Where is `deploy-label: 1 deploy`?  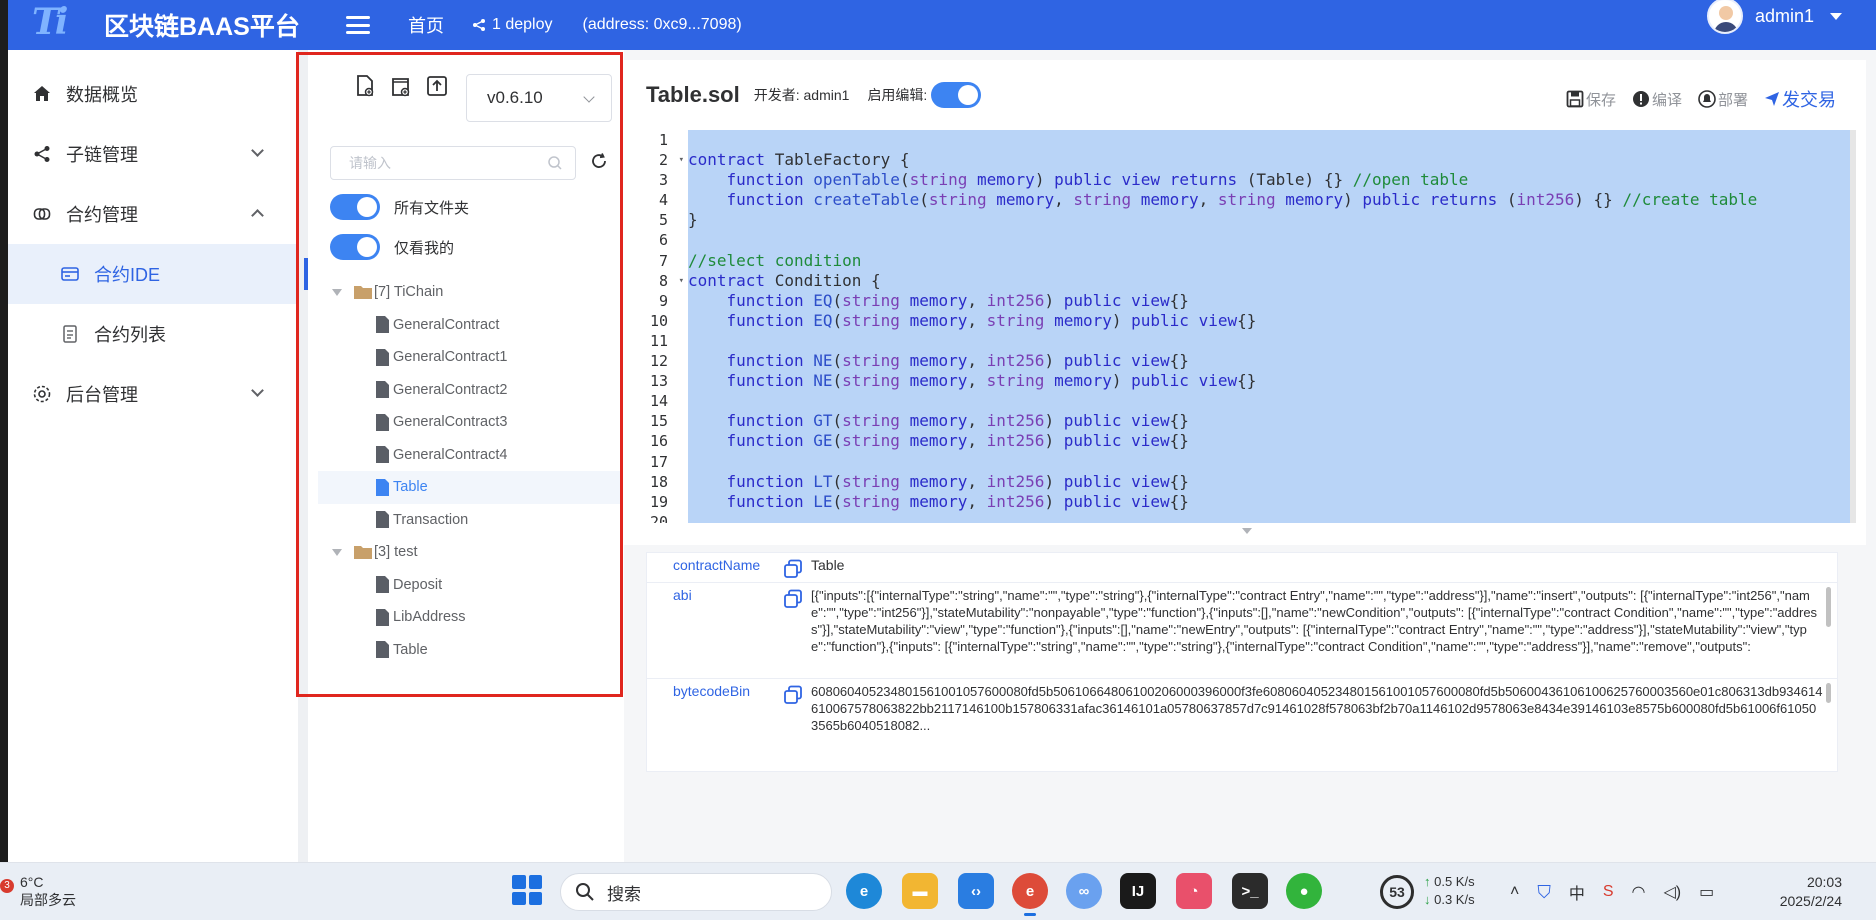 deploy-label: 1 deploy is located at coordinates (522, 24).